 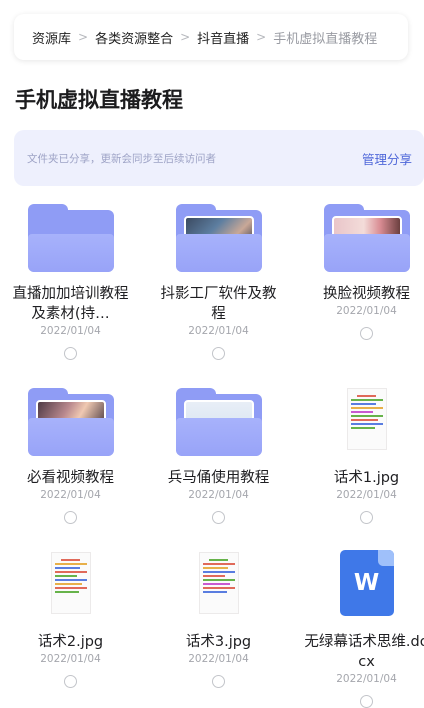 I want to click on file-name: 无绿幕话术思维.docx, so click(x=364, y=652).